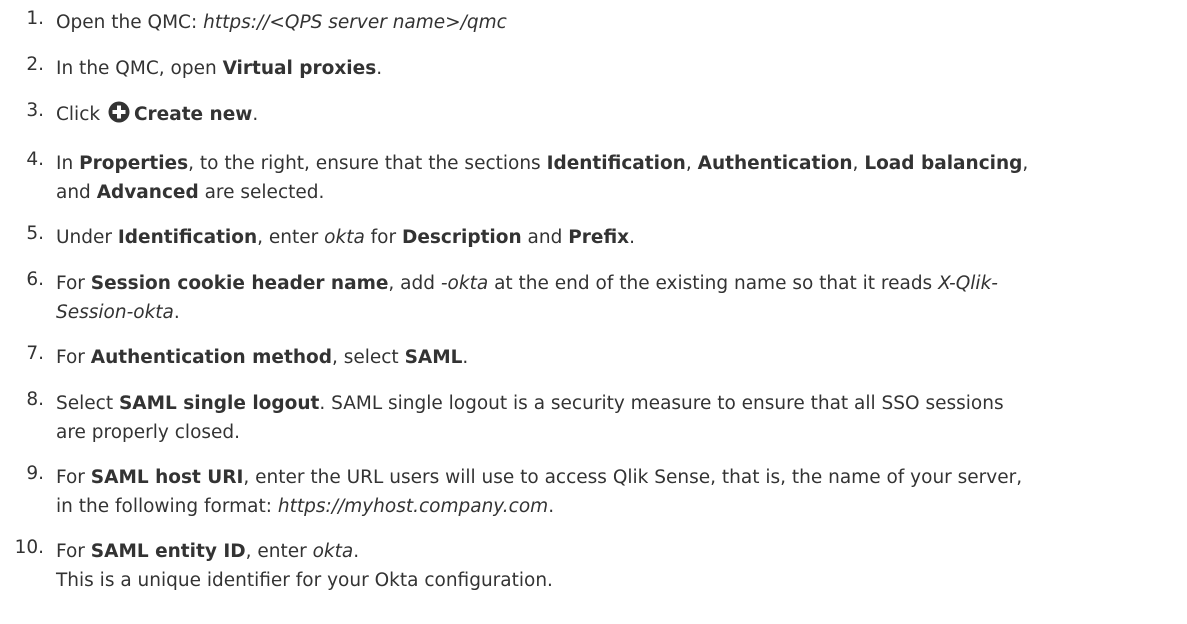 This screenshot has width=1187, height=624. What do you see at coordinates (35, 64) in the screenshot?
I see `step-number: 2.` at bounding box center [35, 64].